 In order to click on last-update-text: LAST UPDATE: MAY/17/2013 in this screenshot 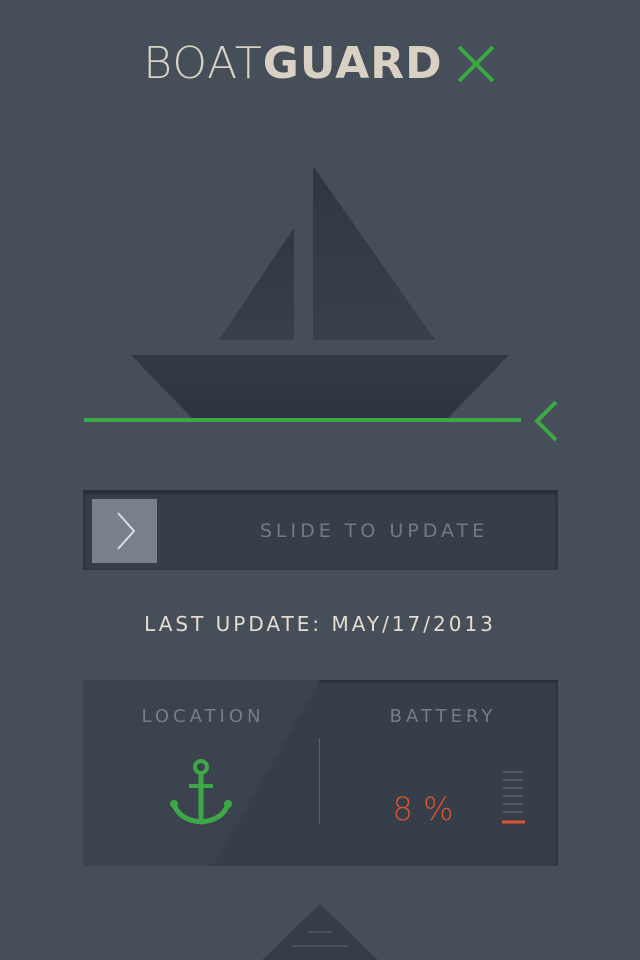, I will do `click(320, 624)`.